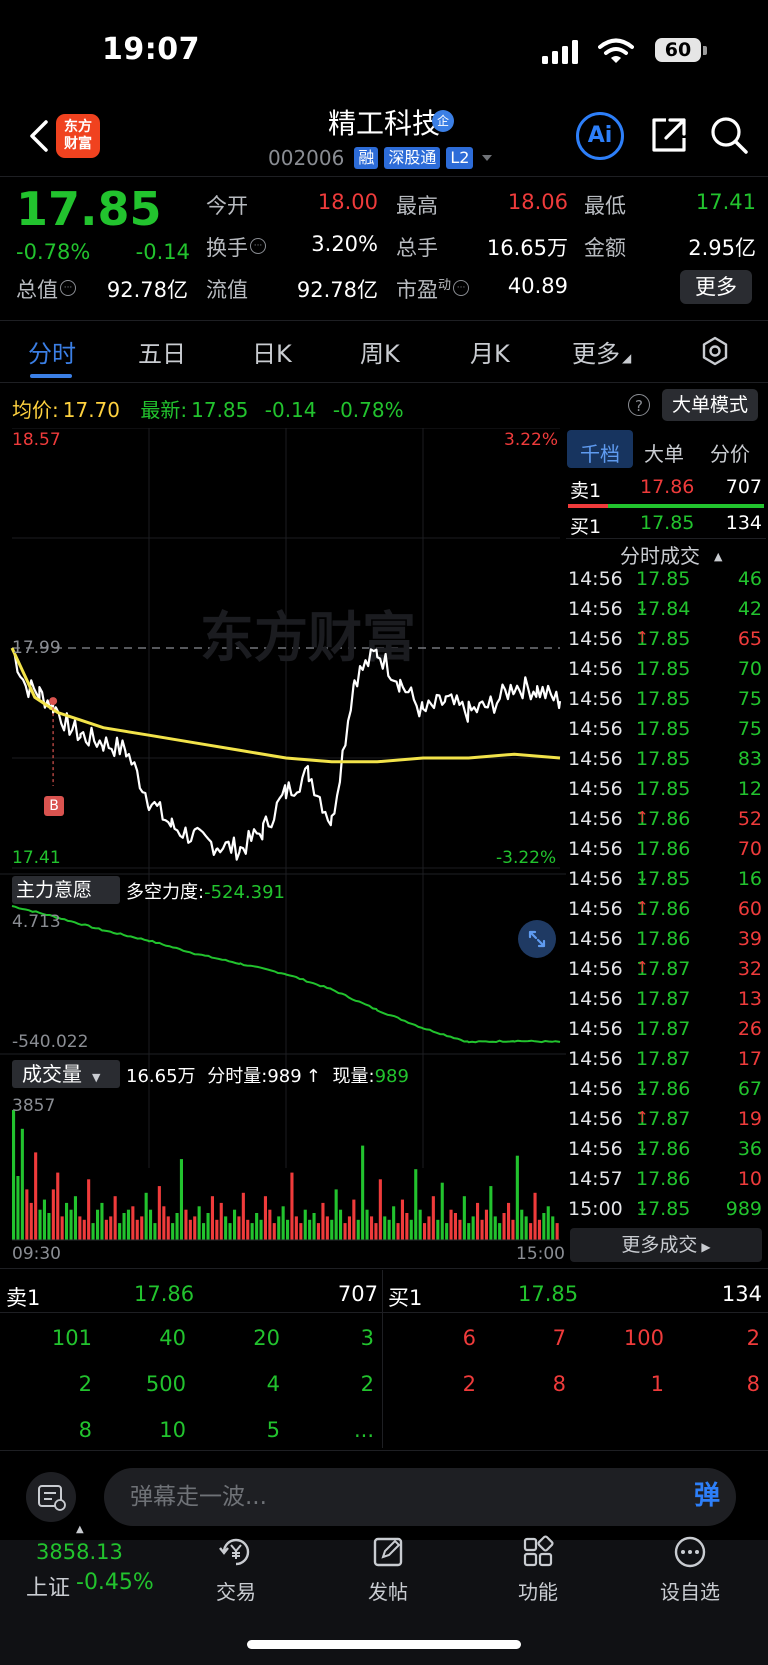 The width and height of the screenshot is (768, 1665). Describe the element at coordinates (749, 1029) in the screenshot. I see `tick-volume: 26` at that location.